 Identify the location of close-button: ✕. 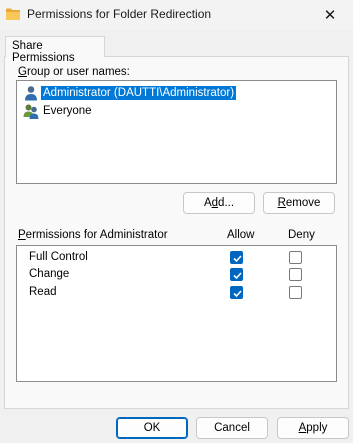
(330, 15).